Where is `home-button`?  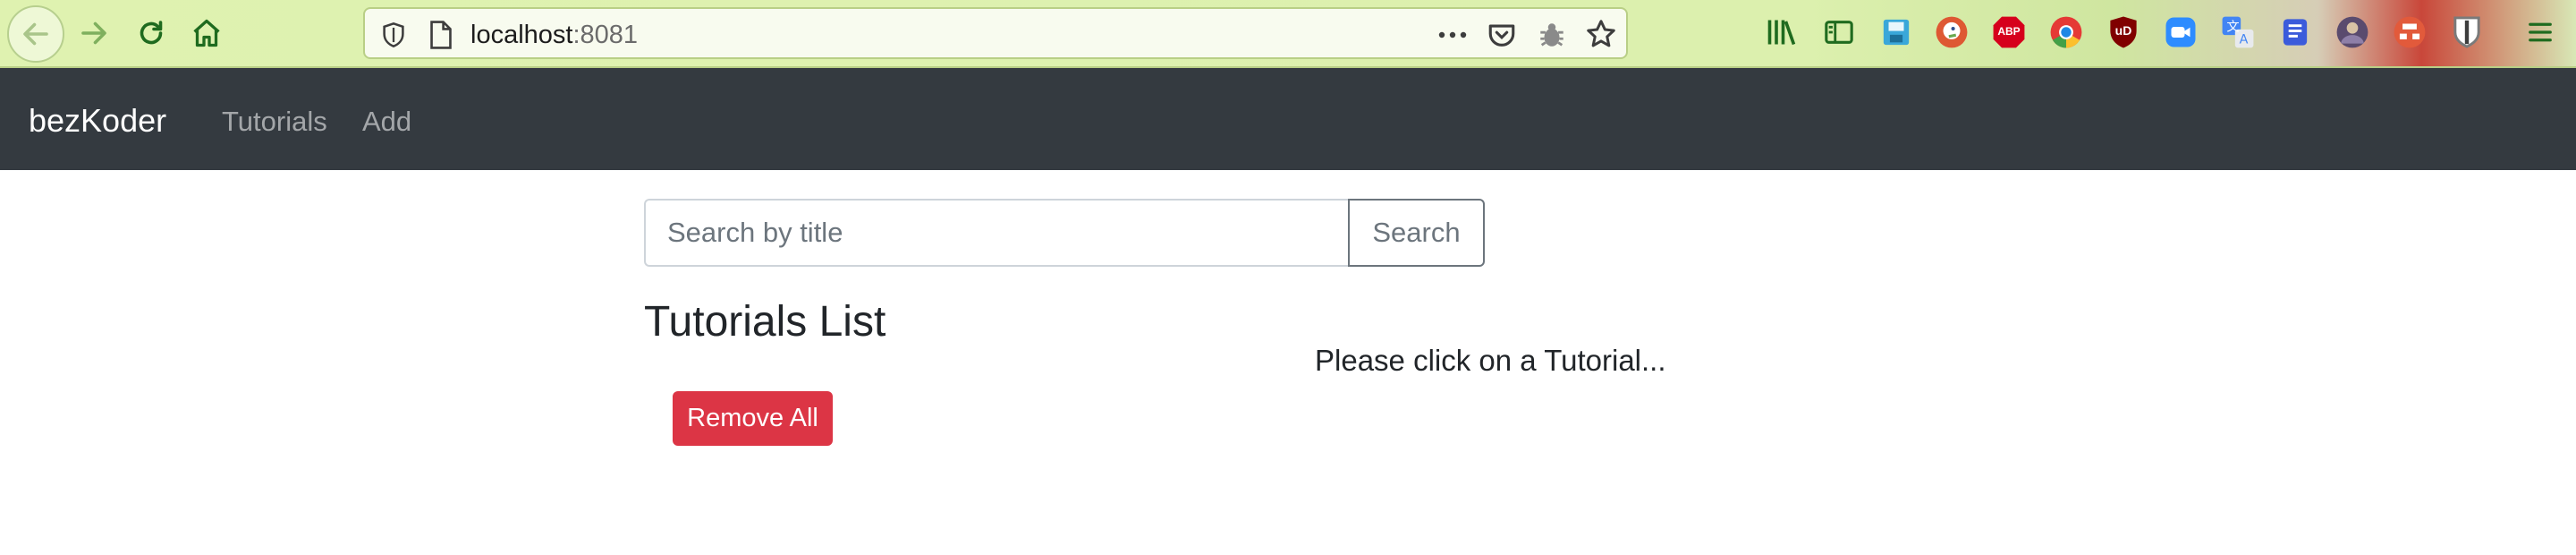
home-button is located at coordinates (207, 33).